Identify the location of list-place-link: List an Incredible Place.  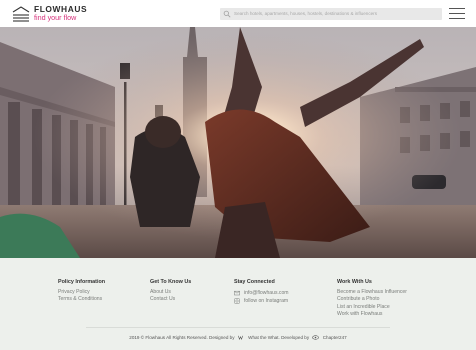
(372, 307).